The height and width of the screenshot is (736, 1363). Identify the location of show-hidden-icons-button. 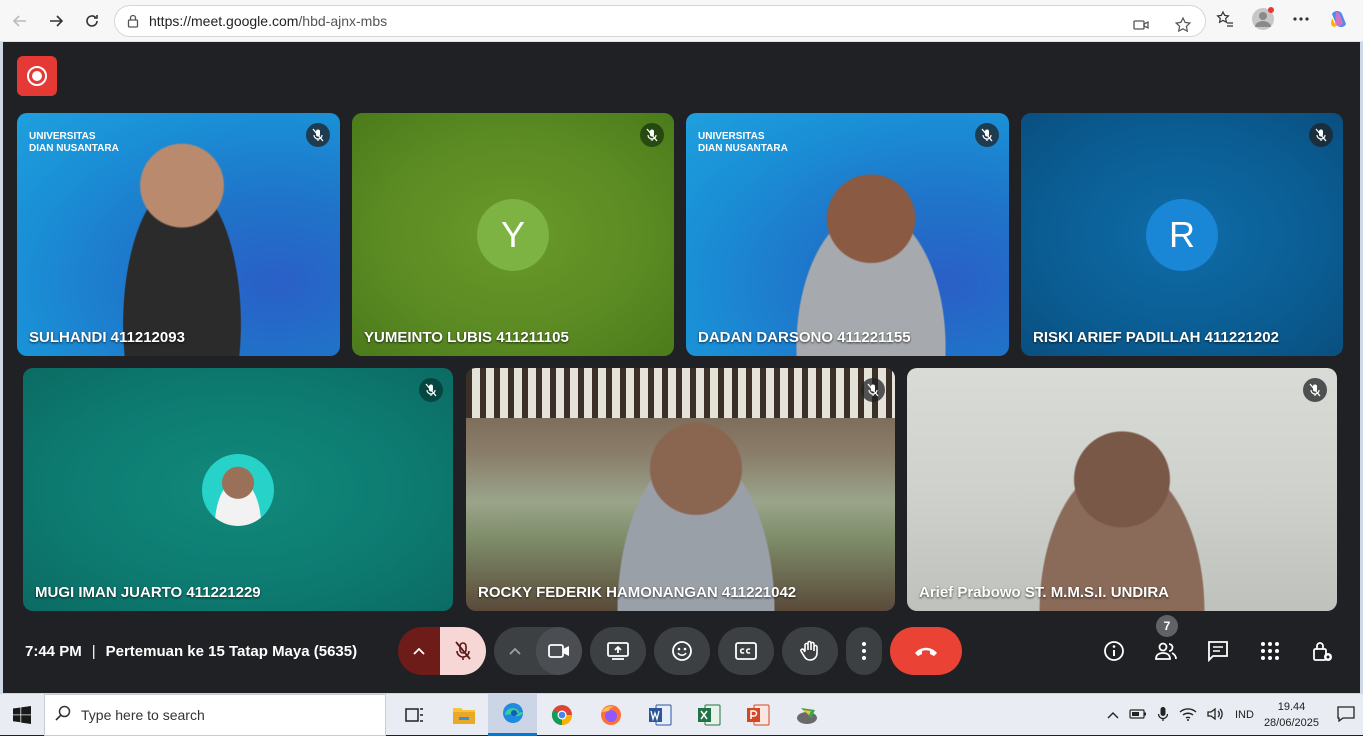
(1113, 715).